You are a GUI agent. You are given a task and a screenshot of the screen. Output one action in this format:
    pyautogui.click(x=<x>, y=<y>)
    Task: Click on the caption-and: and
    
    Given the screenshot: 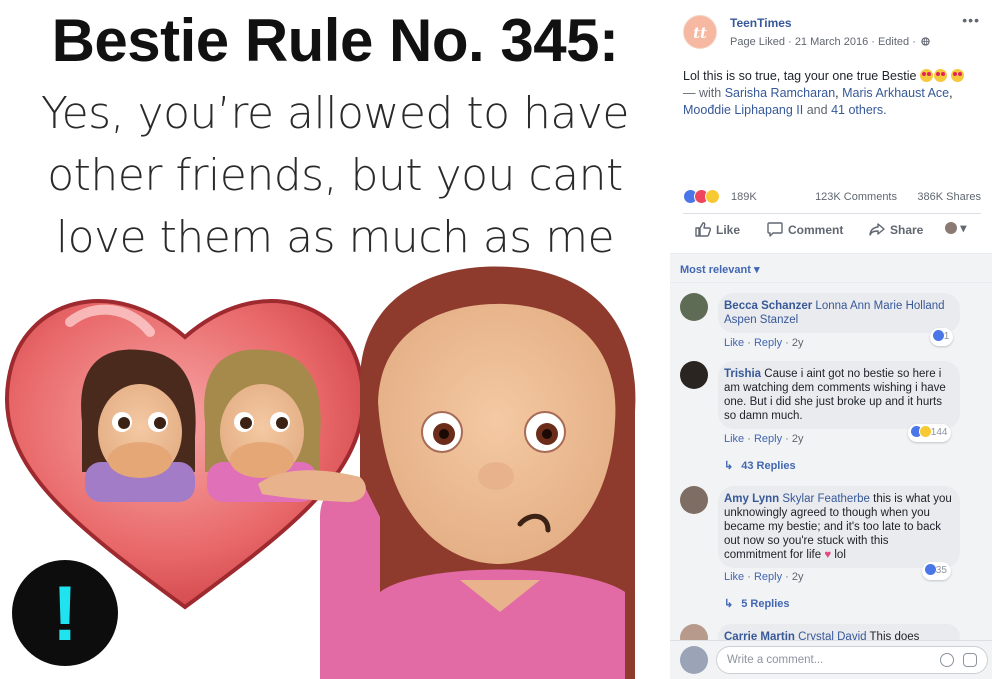 What is the action you would take?
    pyautogui.click(x=817, y=110)
    